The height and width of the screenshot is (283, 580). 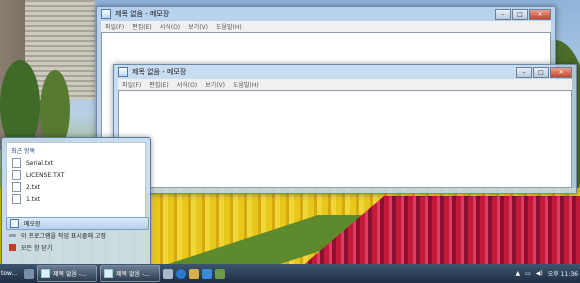 I want to click on task-pin-to-taskbar: 이 프로그램을 작업 표시줄에 고정, so click(x=76, y=235).